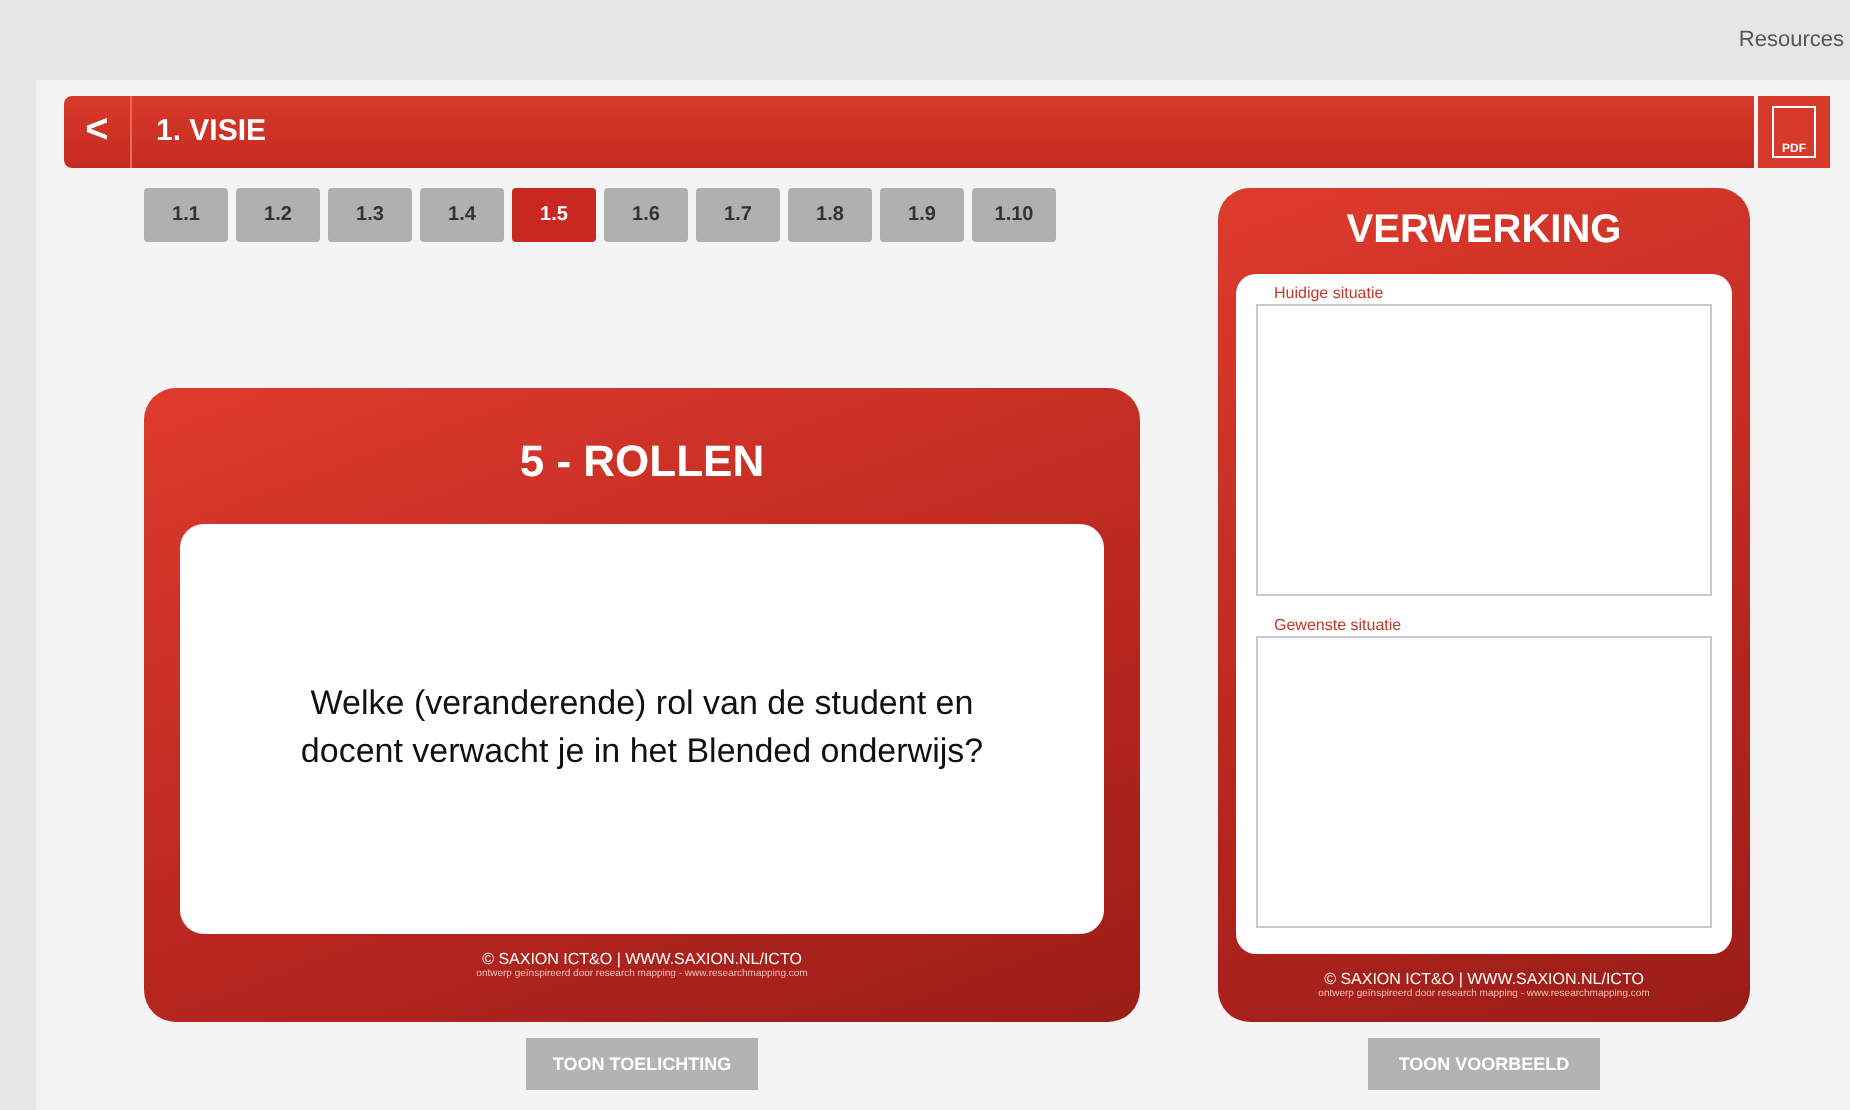 This screenshot has width=1850, height=1110. Describe the element at coordinates (1014, 214) in the screenshot. I see `section-tab: 1.10` at that location.